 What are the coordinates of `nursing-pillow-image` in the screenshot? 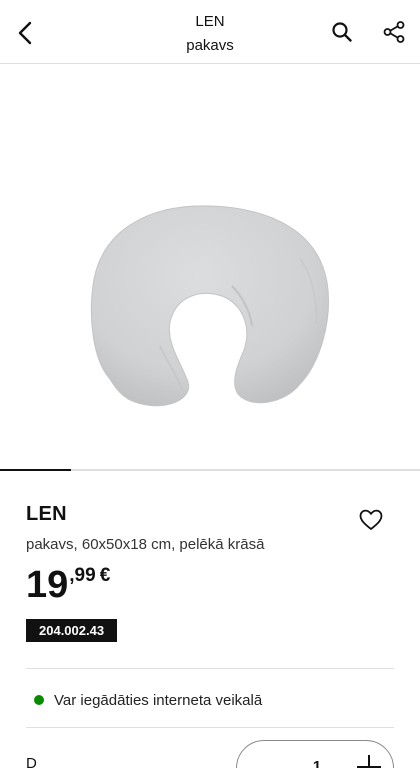 It's located at (209, 306).